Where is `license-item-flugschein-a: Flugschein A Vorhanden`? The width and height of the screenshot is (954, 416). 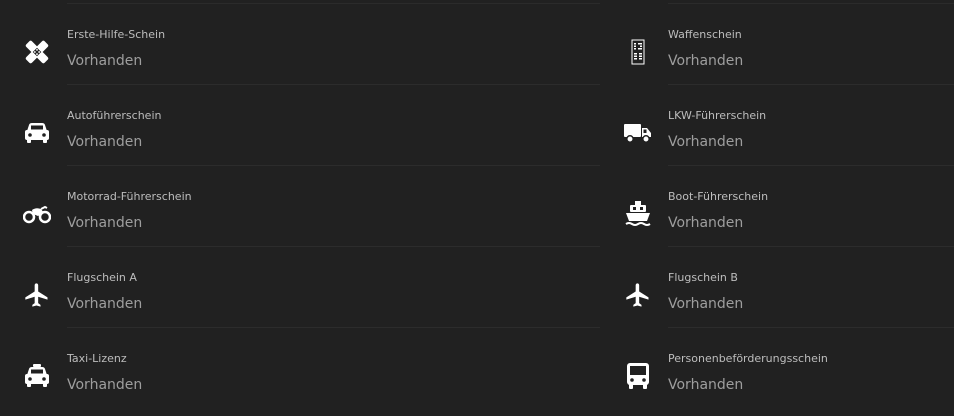
license-item-flugschein-a: Flugschein A Vorhanden is located at coordinates (300, 285).